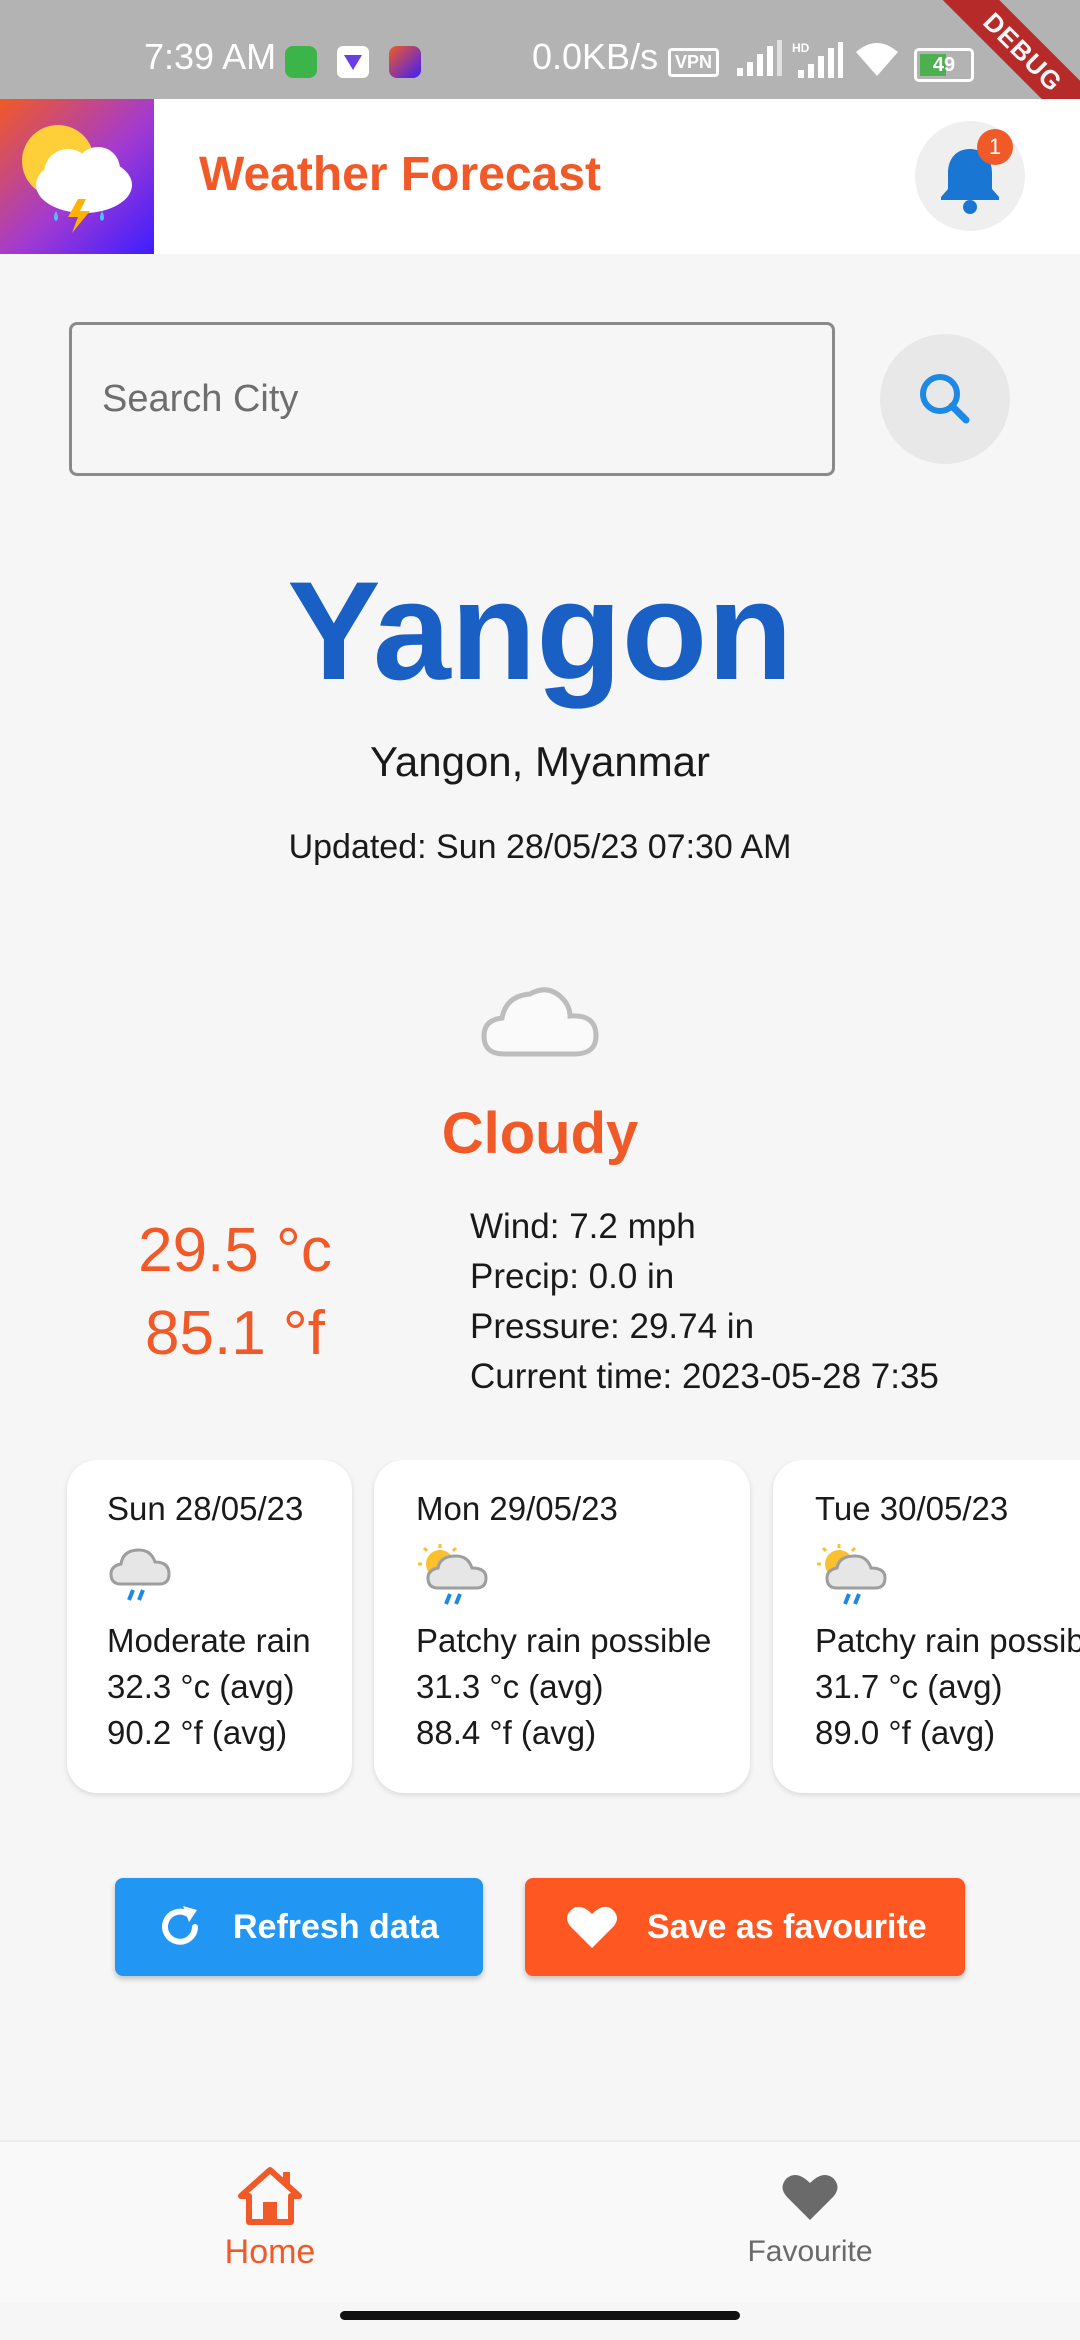  I want to click on last-updated: Updated: Sun 28/05/23 07:30 AM, so click(540, 847).